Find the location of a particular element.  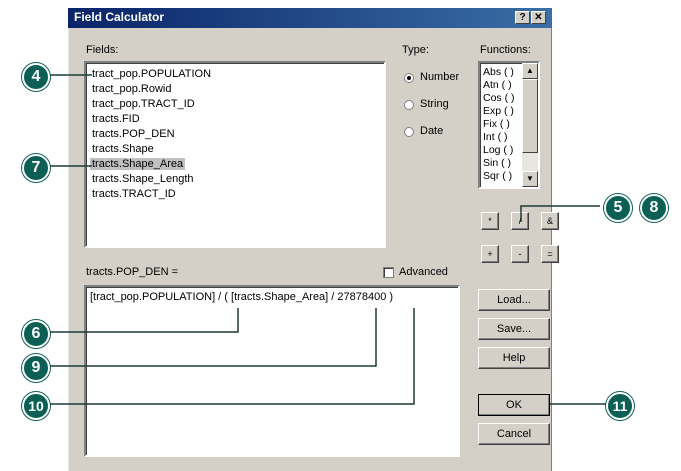

callout-4: 4 is located at coordinates (36, 77).